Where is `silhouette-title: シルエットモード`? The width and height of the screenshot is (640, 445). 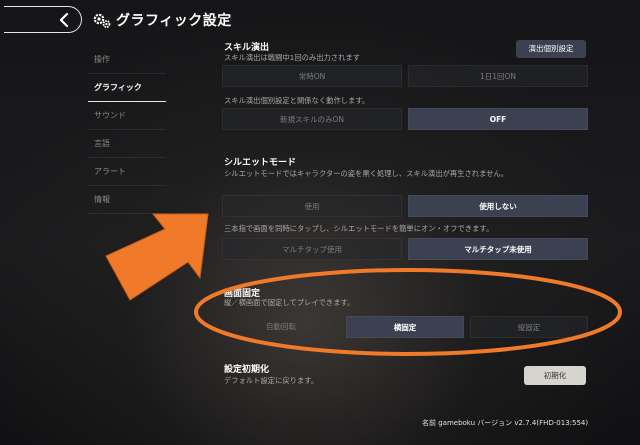 silhouette-title: シルエットモード is located at coordinates (260, 163).